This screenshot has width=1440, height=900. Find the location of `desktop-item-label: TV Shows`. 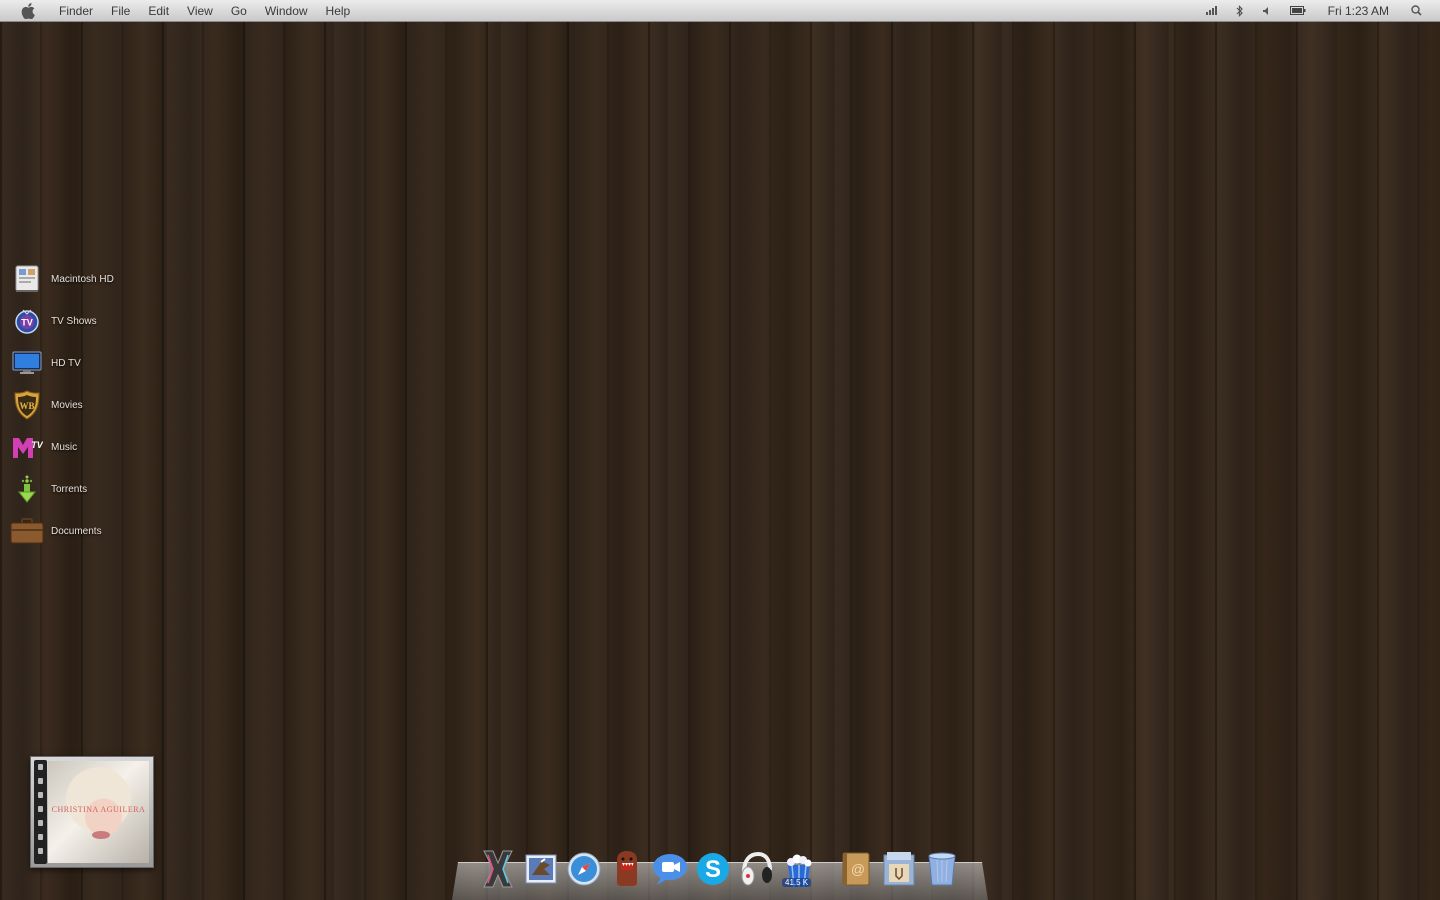

desktop-item-label: TV Shows is located at coordinates (74, 321).